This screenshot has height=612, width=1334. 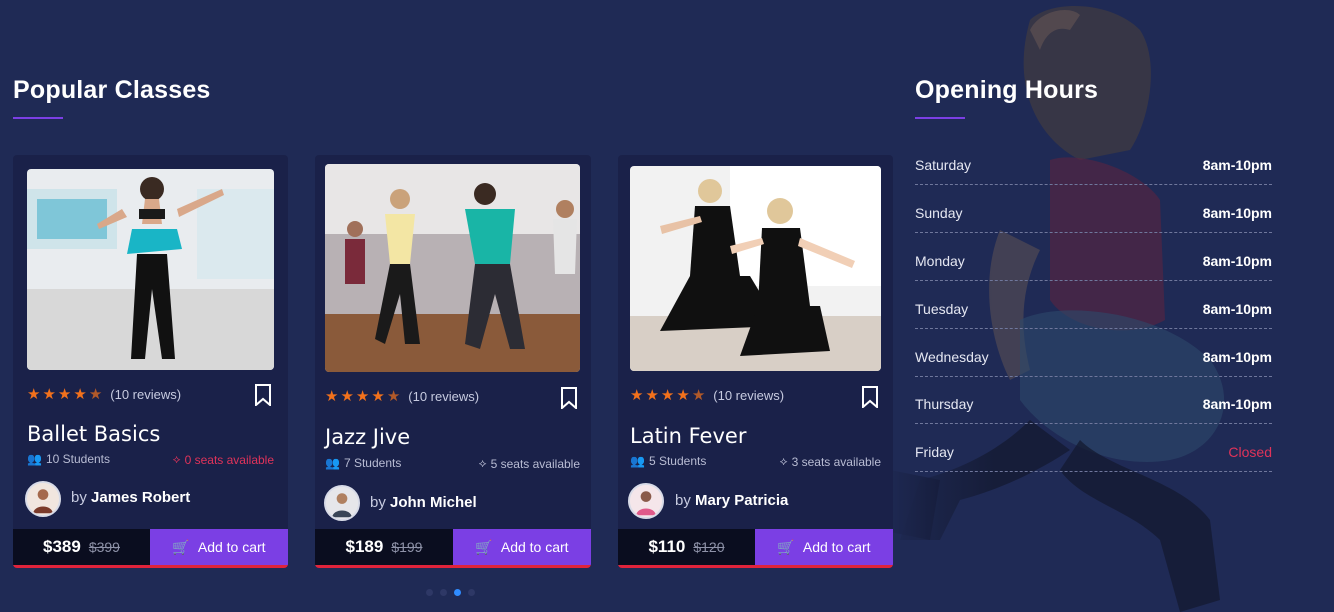 What do you see at coordinates (367, 437) in the screenshot?
I see `class-title: Jazz Jive` at bounding box center [367, 437].